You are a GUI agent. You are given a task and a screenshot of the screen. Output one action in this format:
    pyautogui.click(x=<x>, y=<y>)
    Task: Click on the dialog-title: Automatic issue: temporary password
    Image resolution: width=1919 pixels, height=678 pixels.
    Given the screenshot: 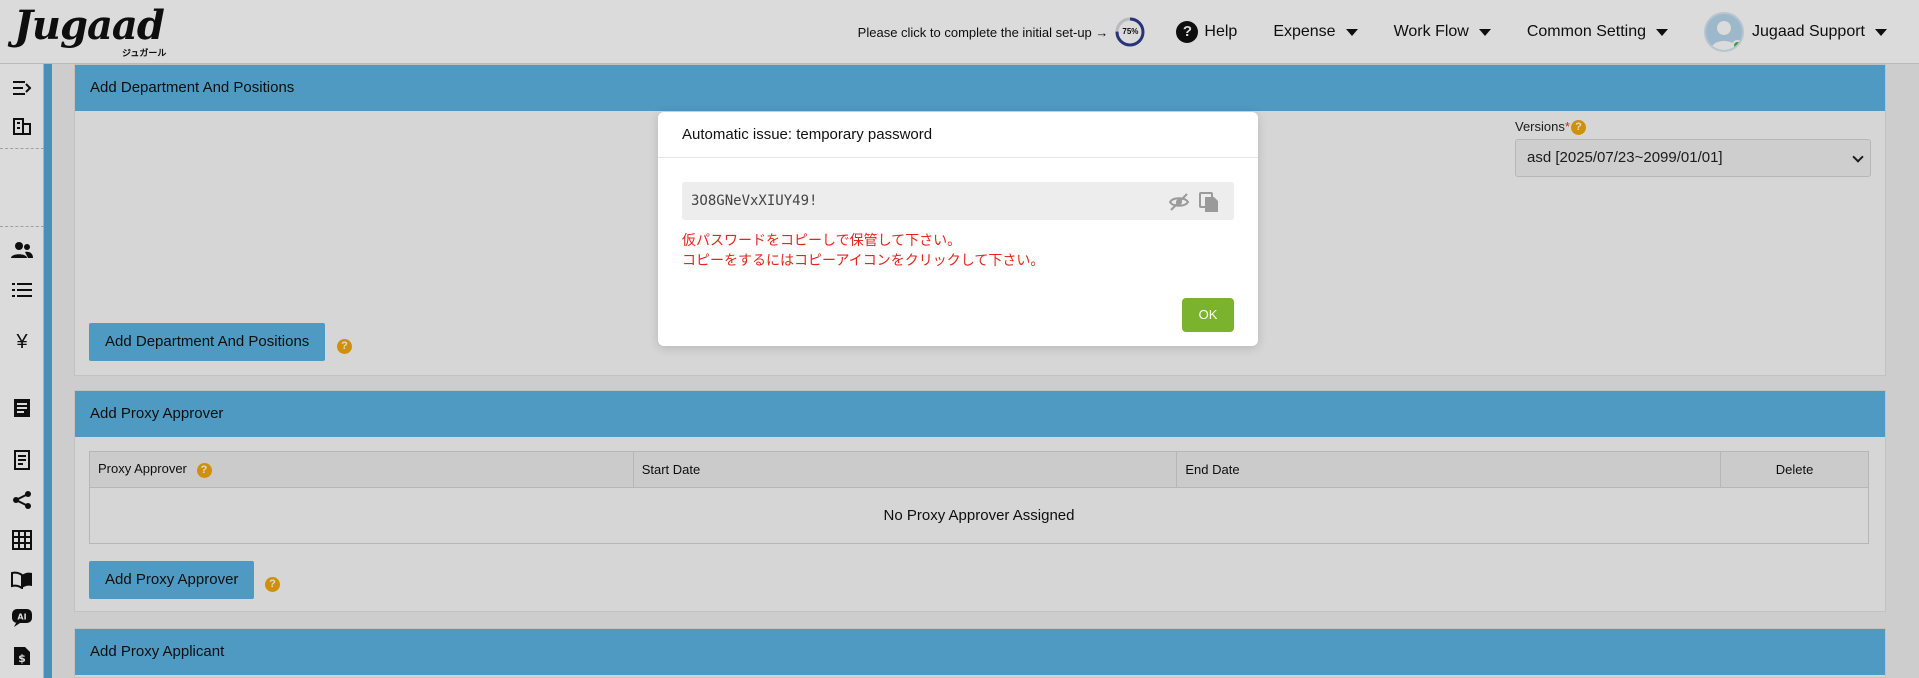 What is the action you would take?
    pyautogui.click(x=958, y=135)
    